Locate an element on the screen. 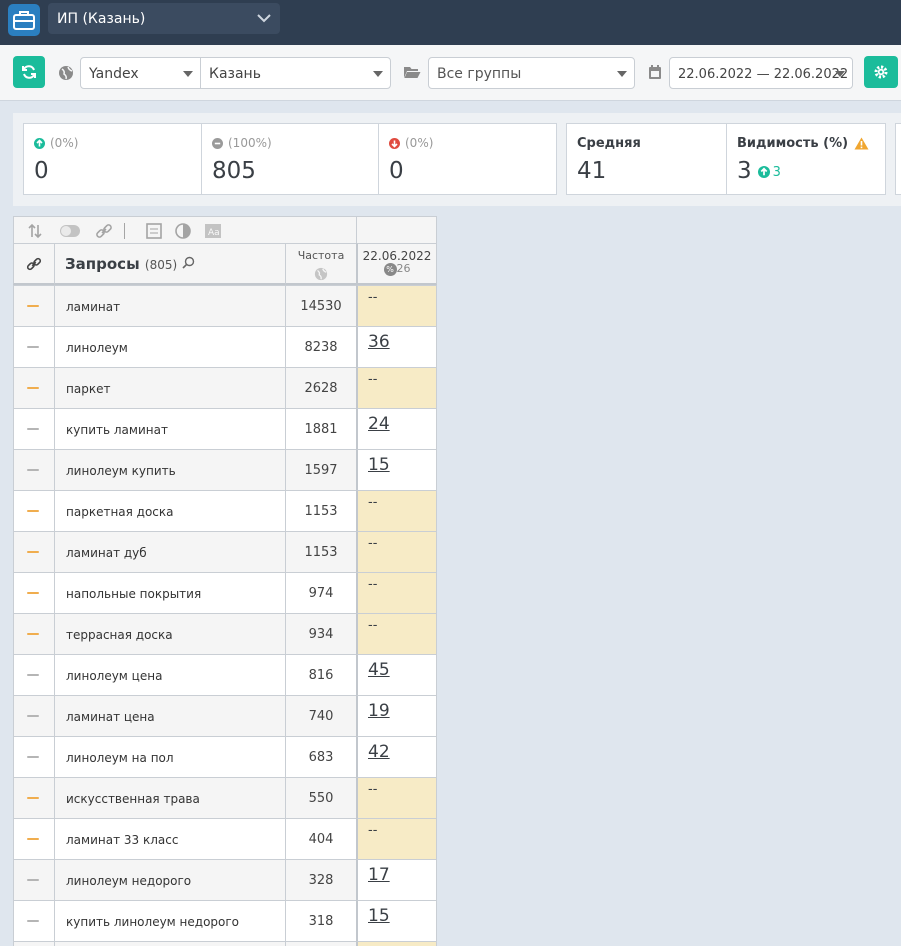 This screenshot has height=946, width=901. query-cell: линолеум цена is located at coordinates (170, 675).